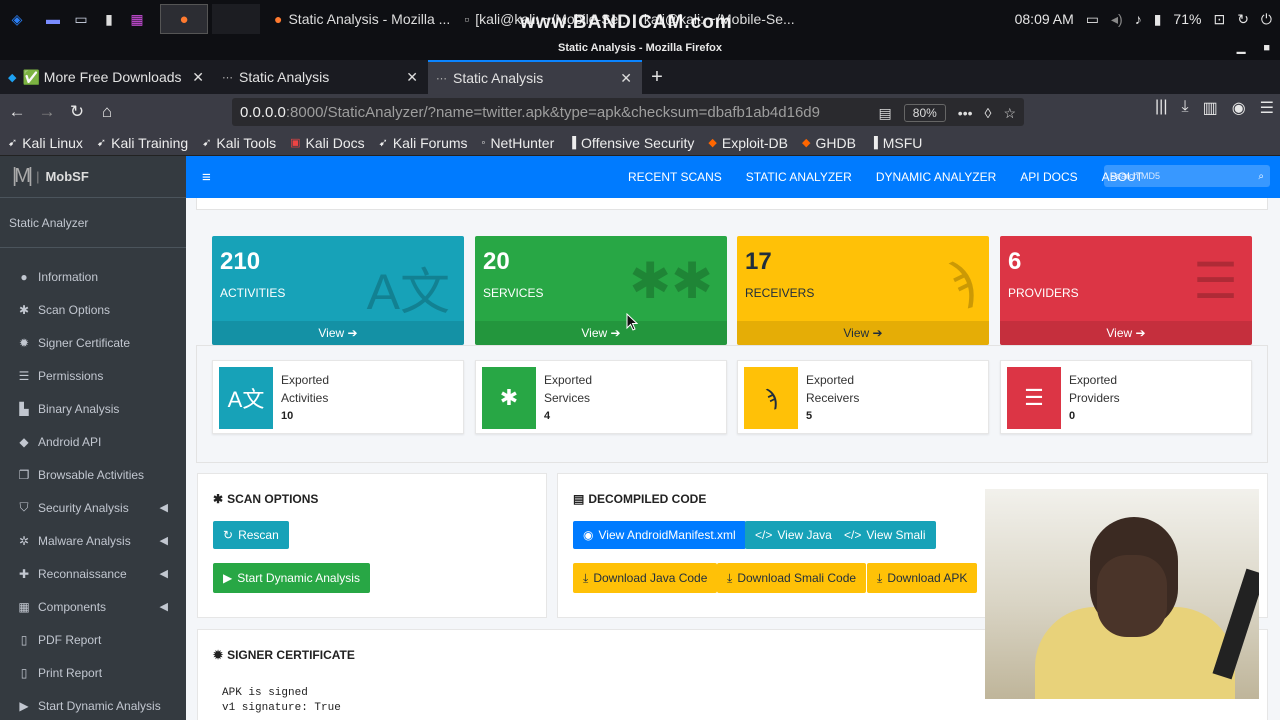 The height and width of the screenshot is (720, 1280). I want to click on sidebar-item-browsable-activities: ❐ Browsable Activities, so click(93, 474).